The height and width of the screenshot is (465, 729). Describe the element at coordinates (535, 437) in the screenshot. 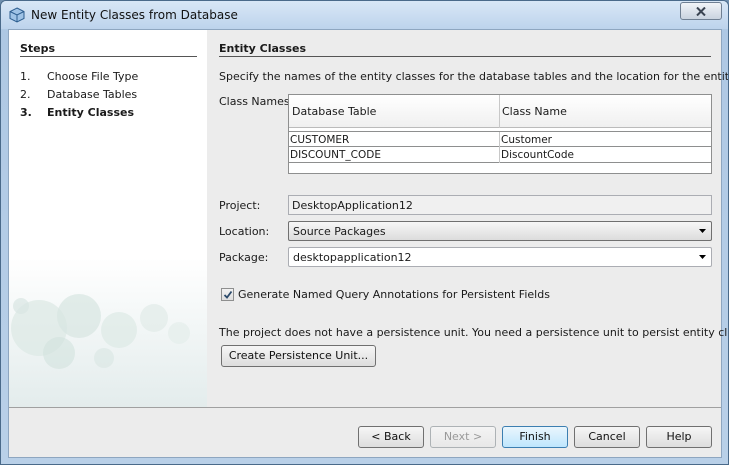

I see `finish-button: Finish` at that location.